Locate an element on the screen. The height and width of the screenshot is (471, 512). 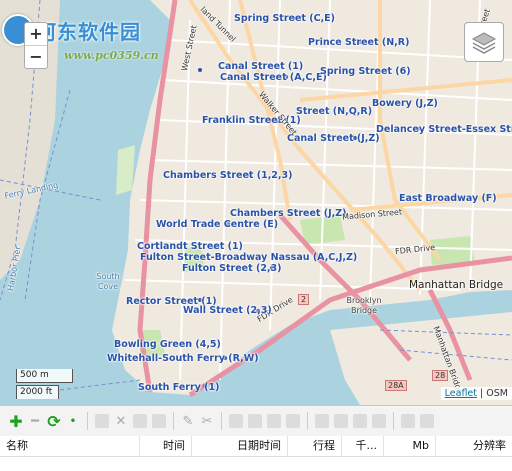
unlink-icon is located at coordinates (293, 421).